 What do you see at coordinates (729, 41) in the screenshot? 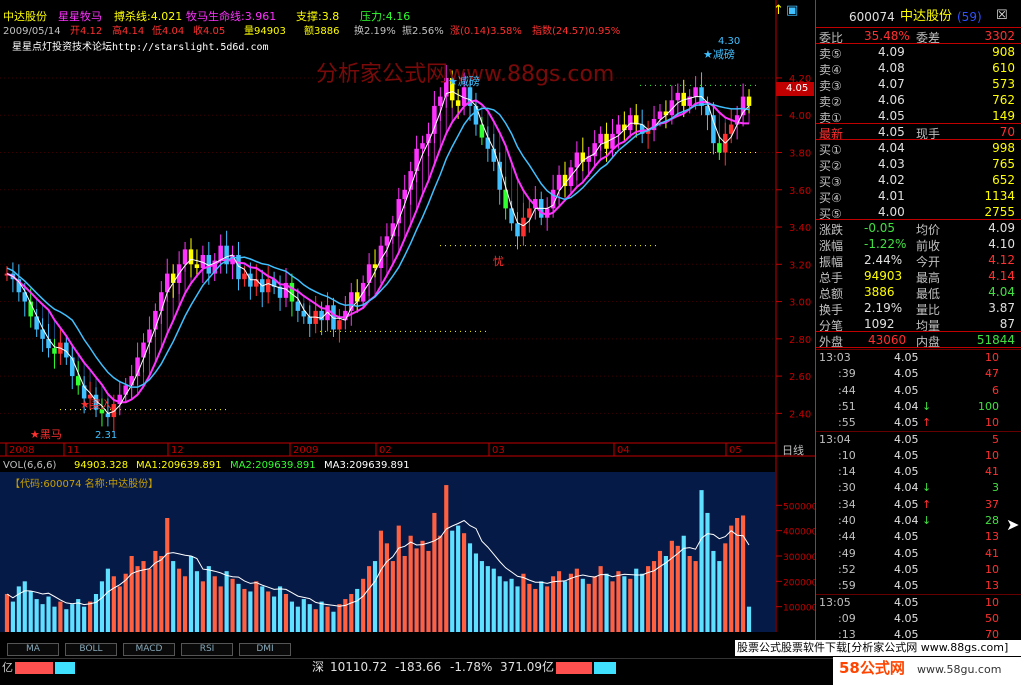
I see `annotation-high-price: 4.30` at bounding box center [729, 41].